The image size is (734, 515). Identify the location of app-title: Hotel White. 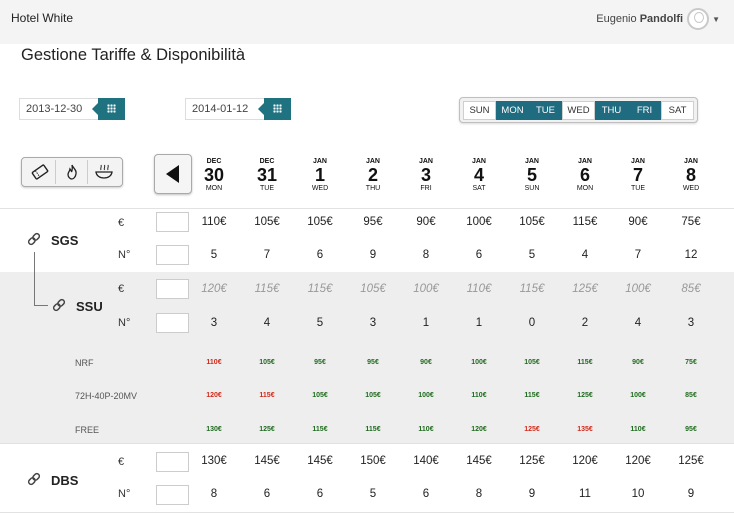
(42, 18).